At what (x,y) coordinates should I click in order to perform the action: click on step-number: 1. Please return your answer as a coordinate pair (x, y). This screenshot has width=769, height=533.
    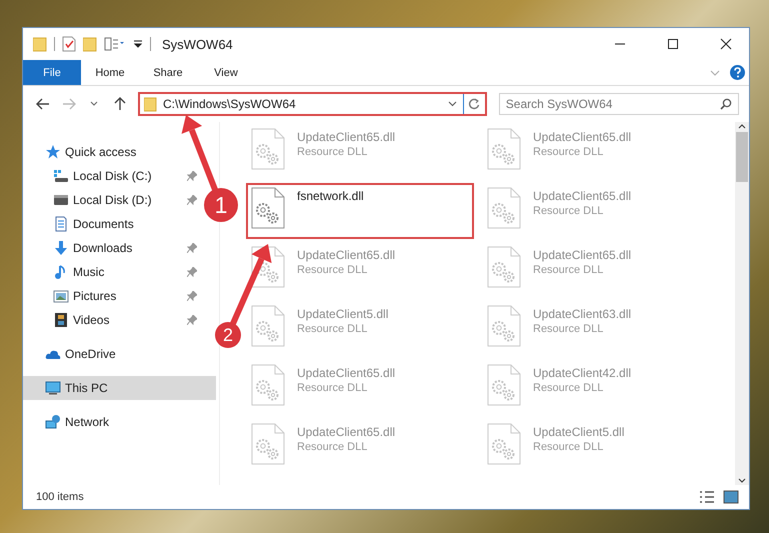
    Looking at the image, I should click on (221, 205).